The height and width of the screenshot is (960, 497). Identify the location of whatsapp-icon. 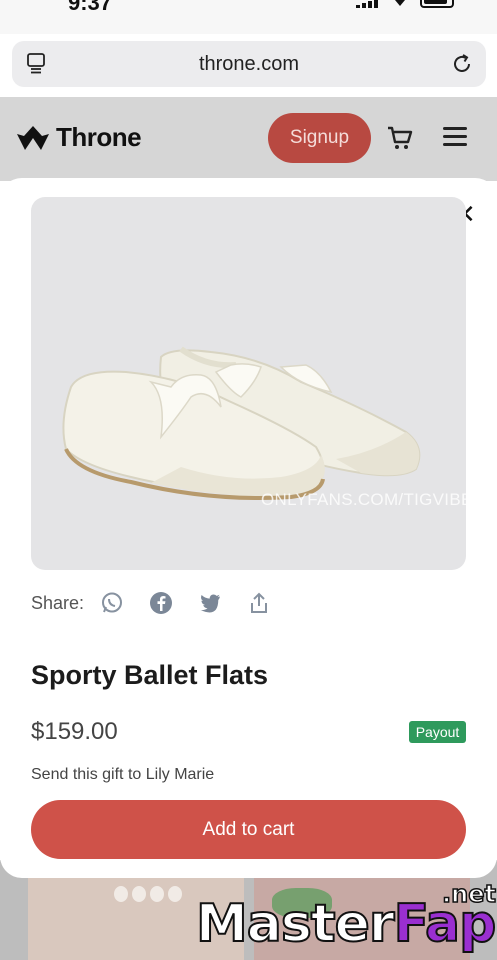
(112, 603).